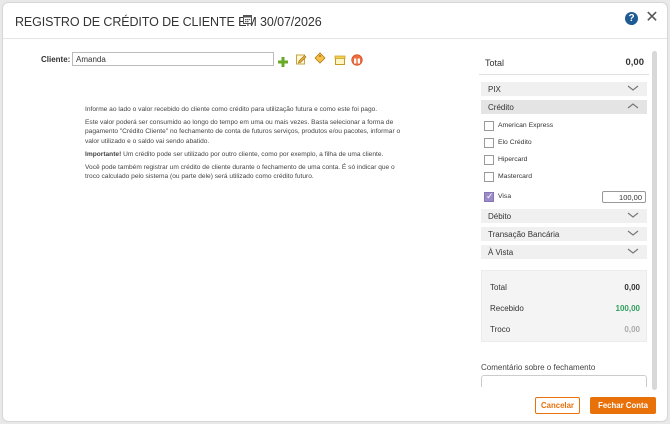  I want to click on summary-change-value: 0,00, so click(632, 329).